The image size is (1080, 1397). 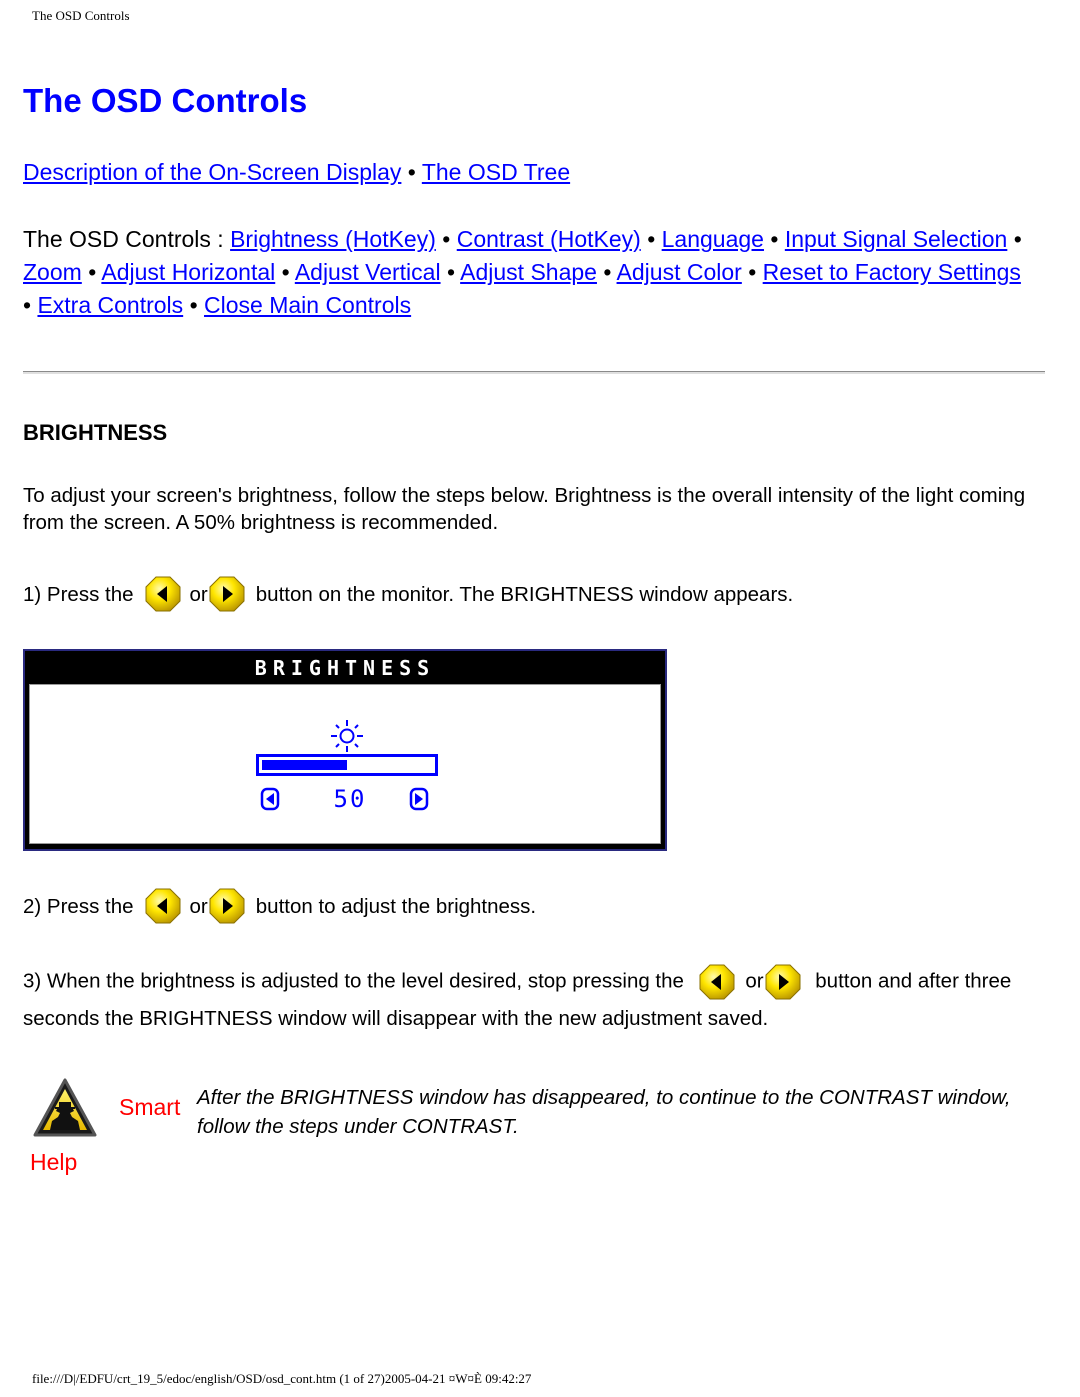 I want to click on osd-body: 50, so click(x=345, y=764).